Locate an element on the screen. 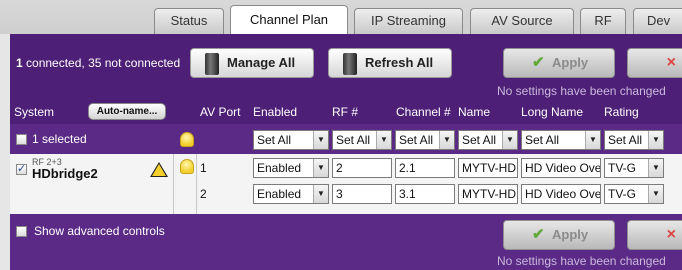 This screenshot has width=682, height=270. manage-all-button: Manage All is located at coordinates (252, 63).